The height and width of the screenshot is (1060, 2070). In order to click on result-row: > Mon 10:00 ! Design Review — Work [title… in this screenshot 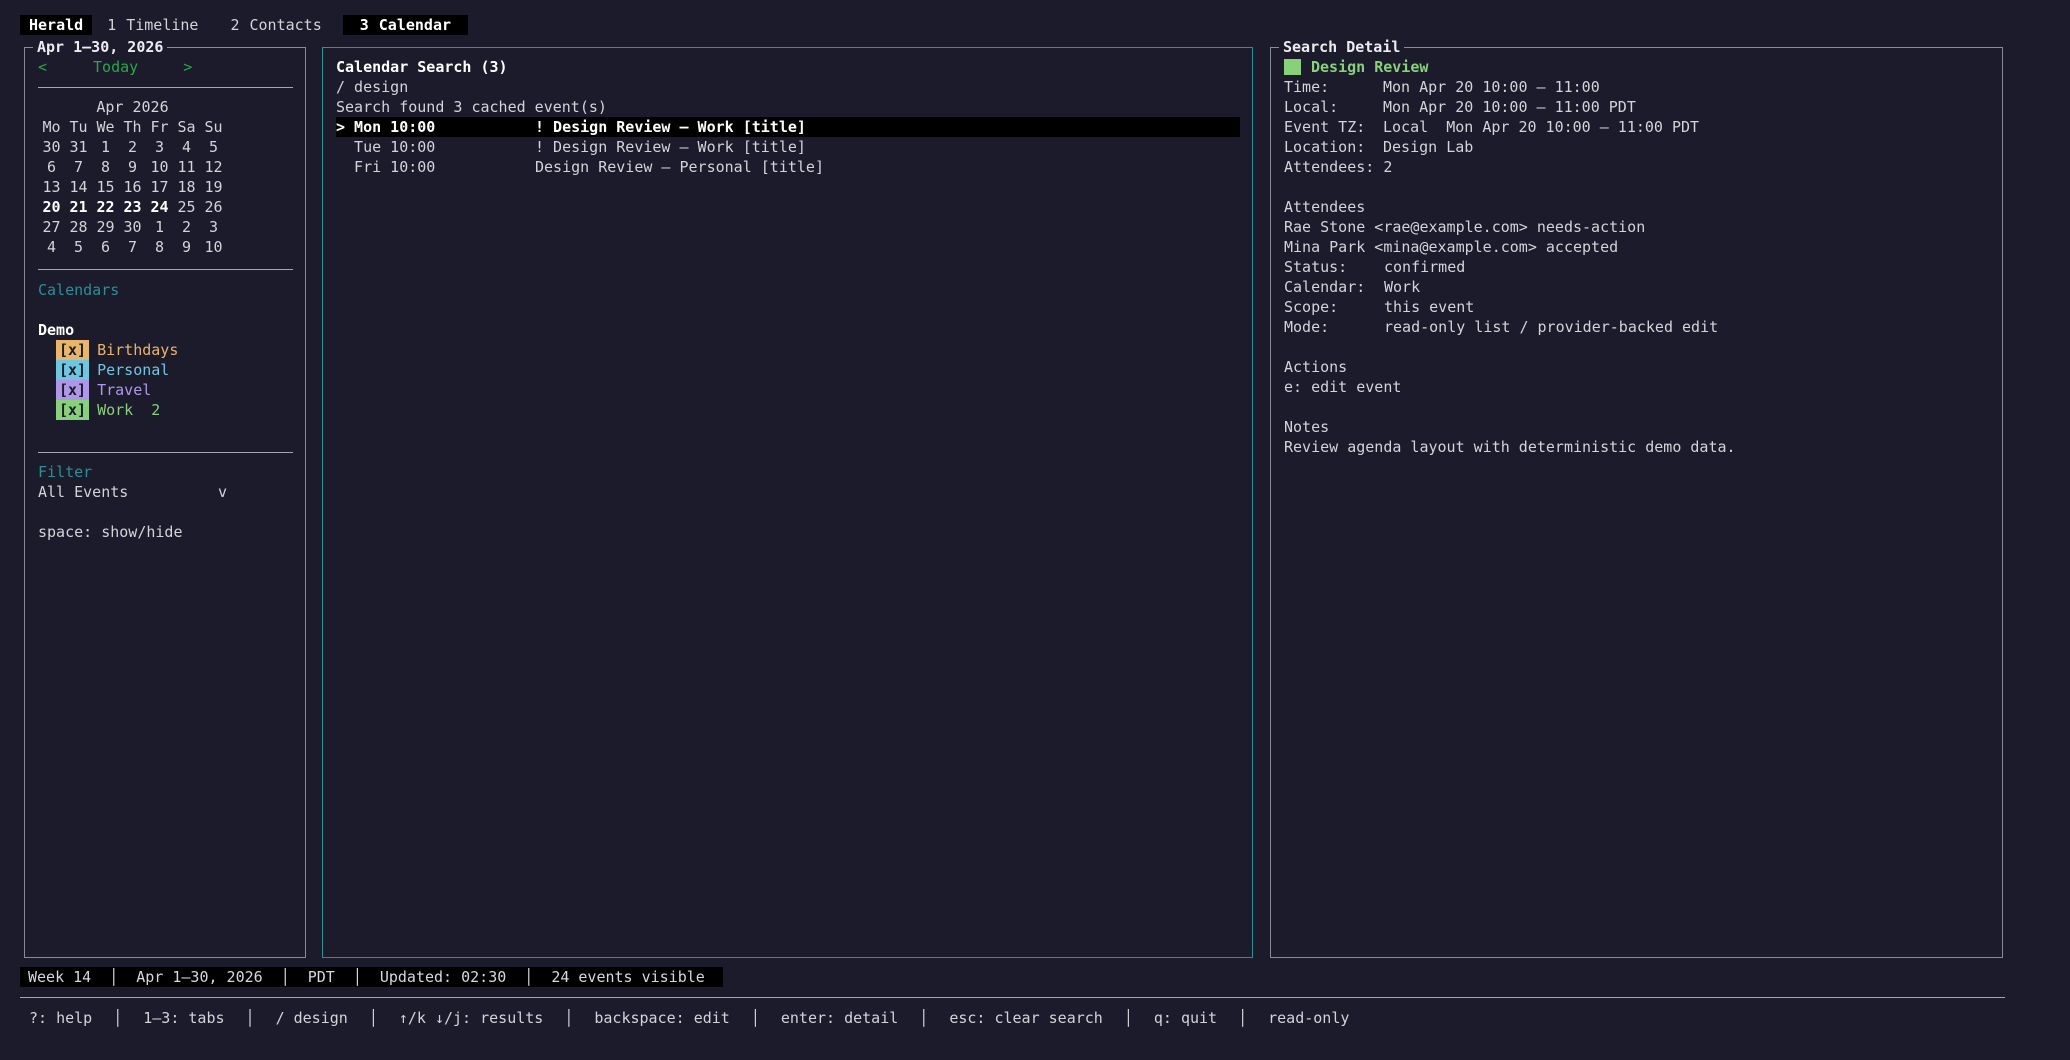, I will do `click(788, 127)`.